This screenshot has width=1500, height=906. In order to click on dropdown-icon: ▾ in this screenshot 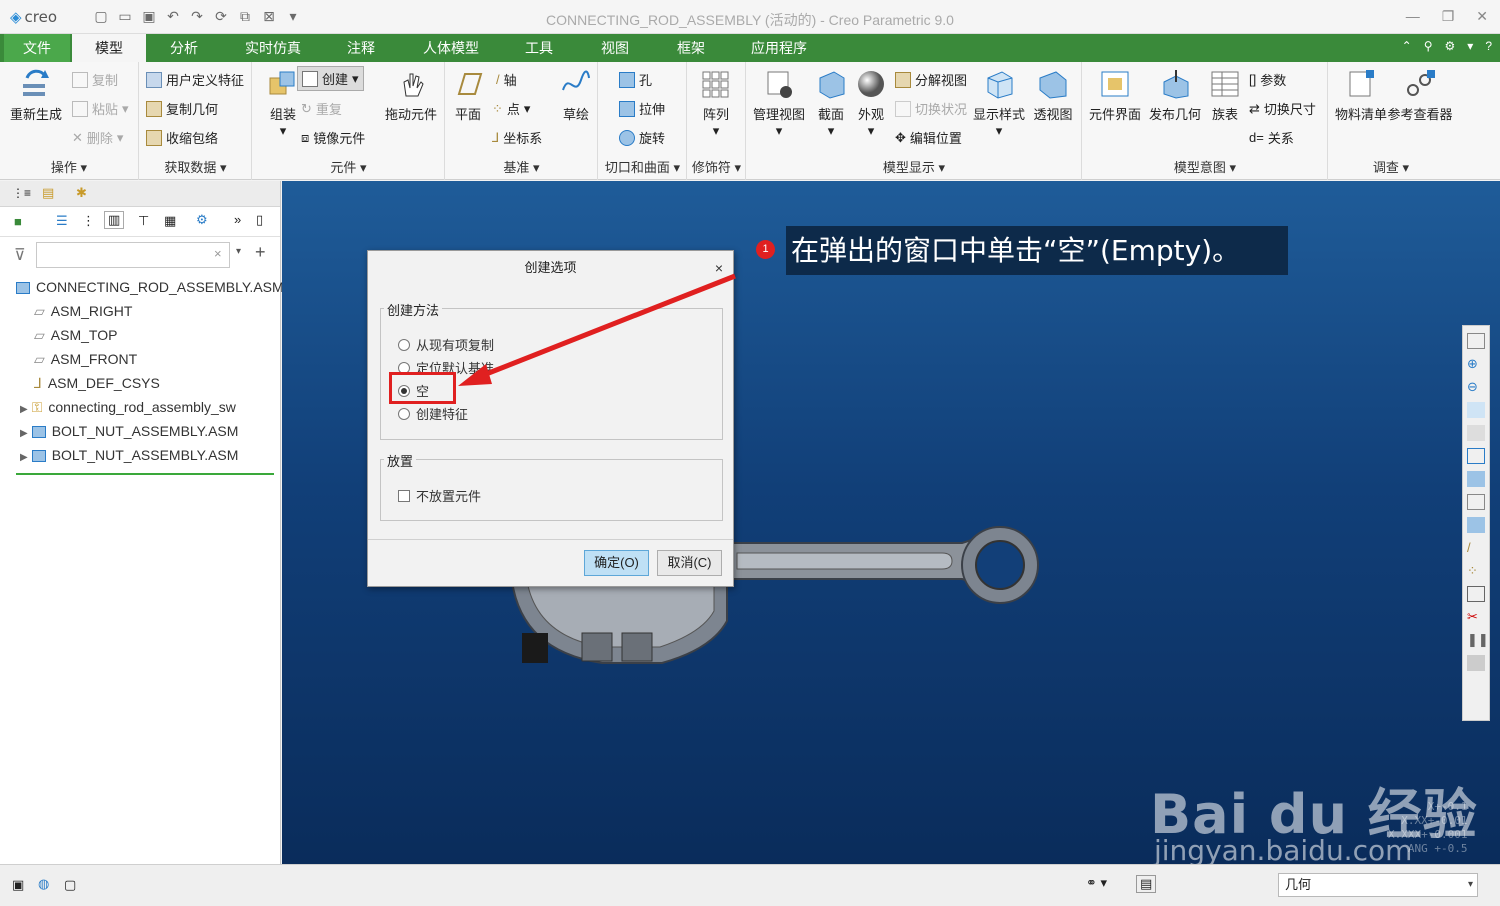, I will do `click(1470, 46)`.